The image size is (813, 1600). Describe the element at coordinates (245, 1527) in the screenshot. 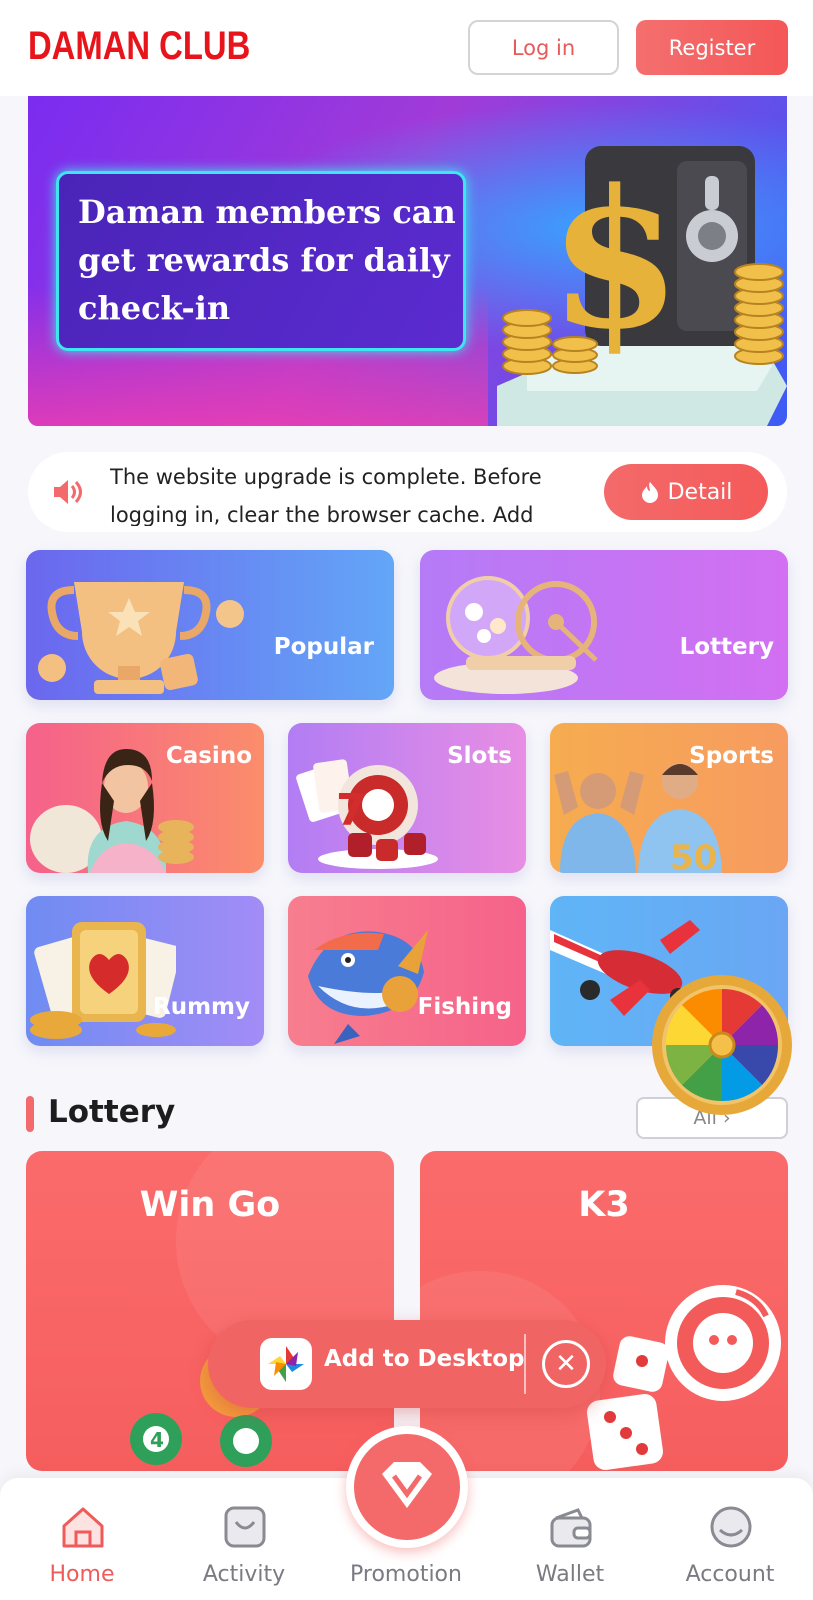

I see `activity-icon` at that location.